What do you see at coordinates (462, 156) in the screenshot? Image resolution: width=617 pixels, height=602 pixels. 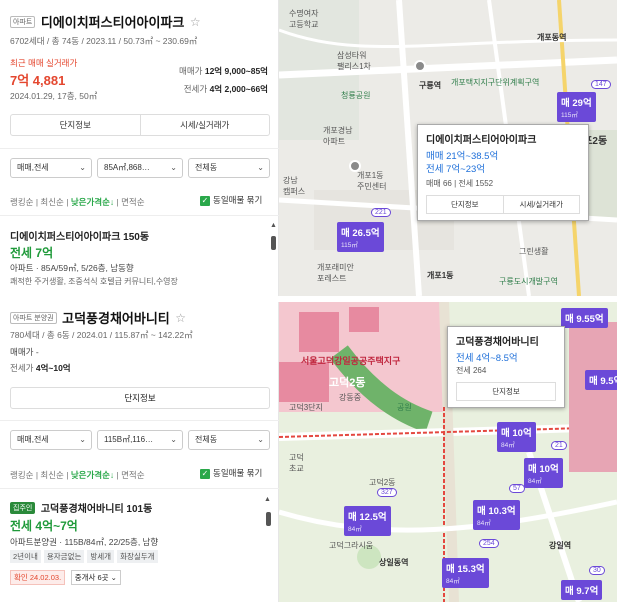 I see `popup-sale: 매매 21억~38.5억` at bounding box center [462, 156].